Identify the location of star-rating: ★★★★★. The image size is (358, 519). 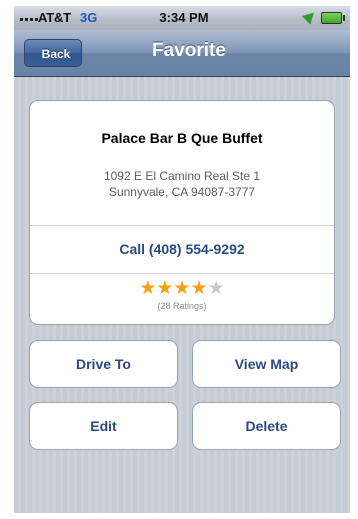
(182, 289).